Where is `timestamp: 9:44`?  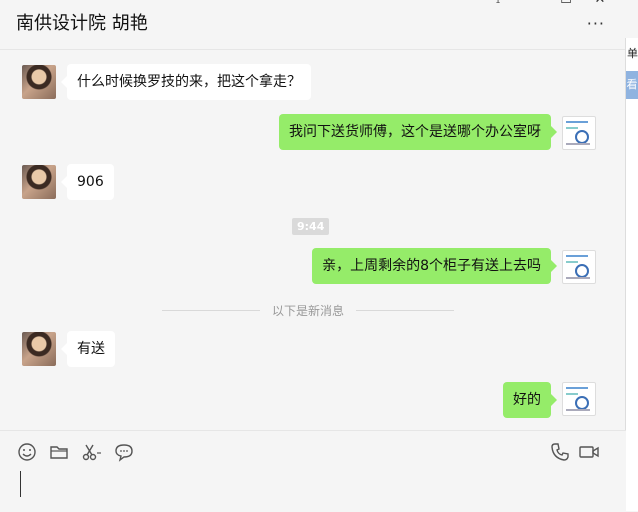
timestamp: 9:44 is located at coordinates (311, 226).